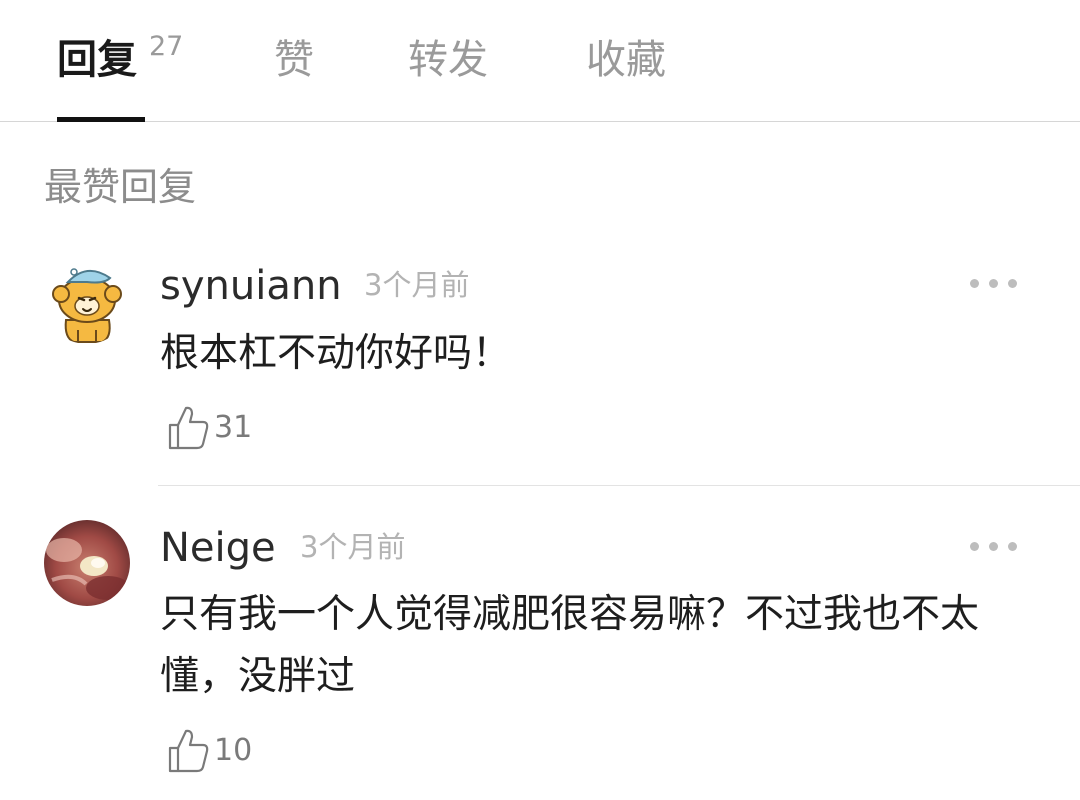  Describe the element at coordinates (570, 645) in the screenshot. I see `comment-text: 只有我一个人觉得减肥很容易嘛？不过我也不太懂，没胖过` at that location.